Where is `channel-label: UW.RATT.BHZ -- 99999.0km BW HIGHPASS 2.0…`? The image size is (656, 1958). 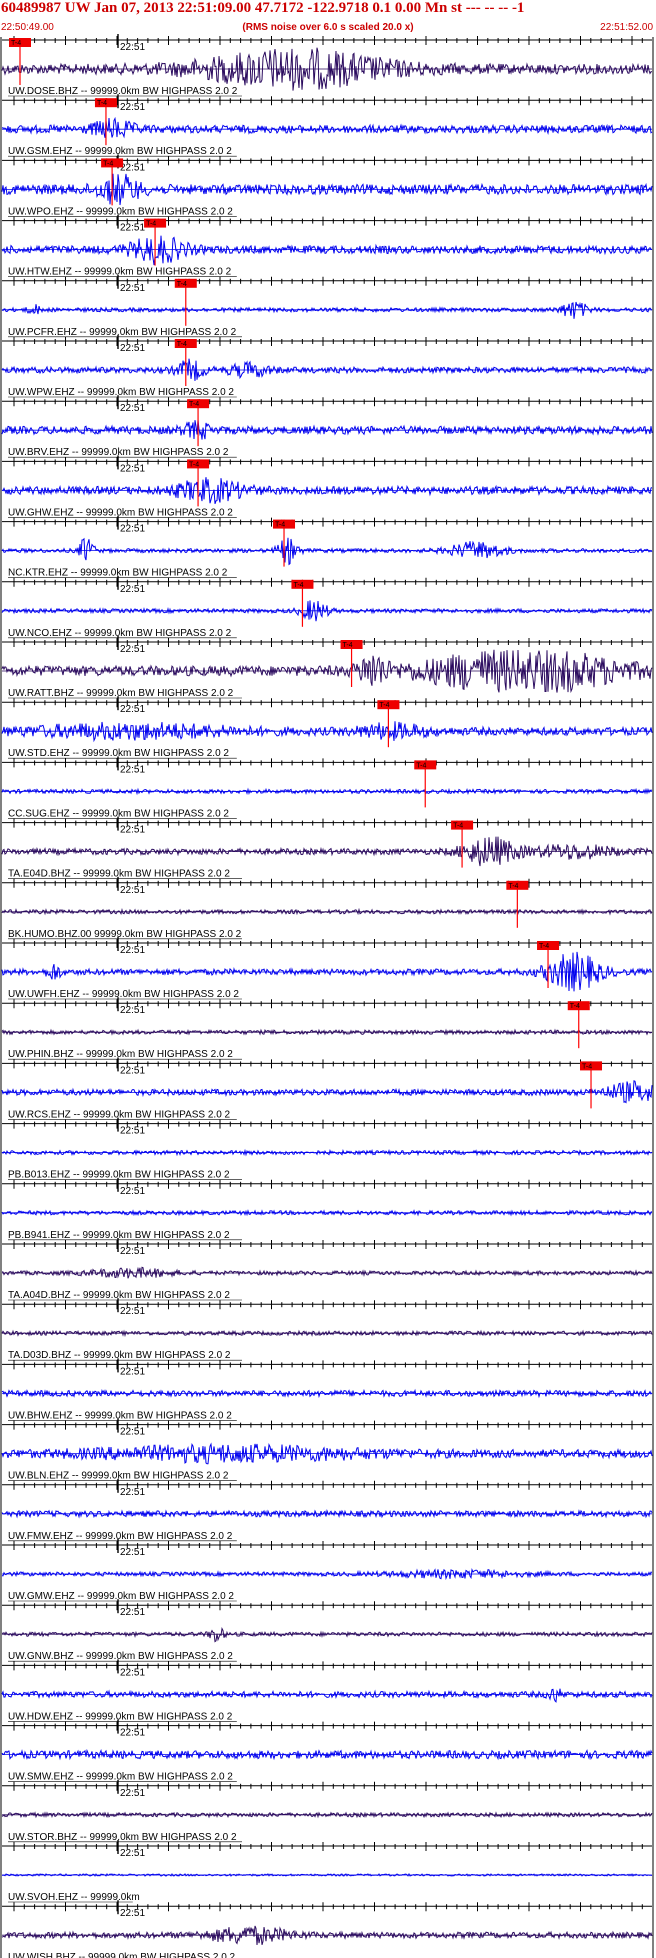 channel-label: UW.RATT.BHZ -- 99999.0km BW HIGHPASS 2.0… is located at coordinates (121, 693).